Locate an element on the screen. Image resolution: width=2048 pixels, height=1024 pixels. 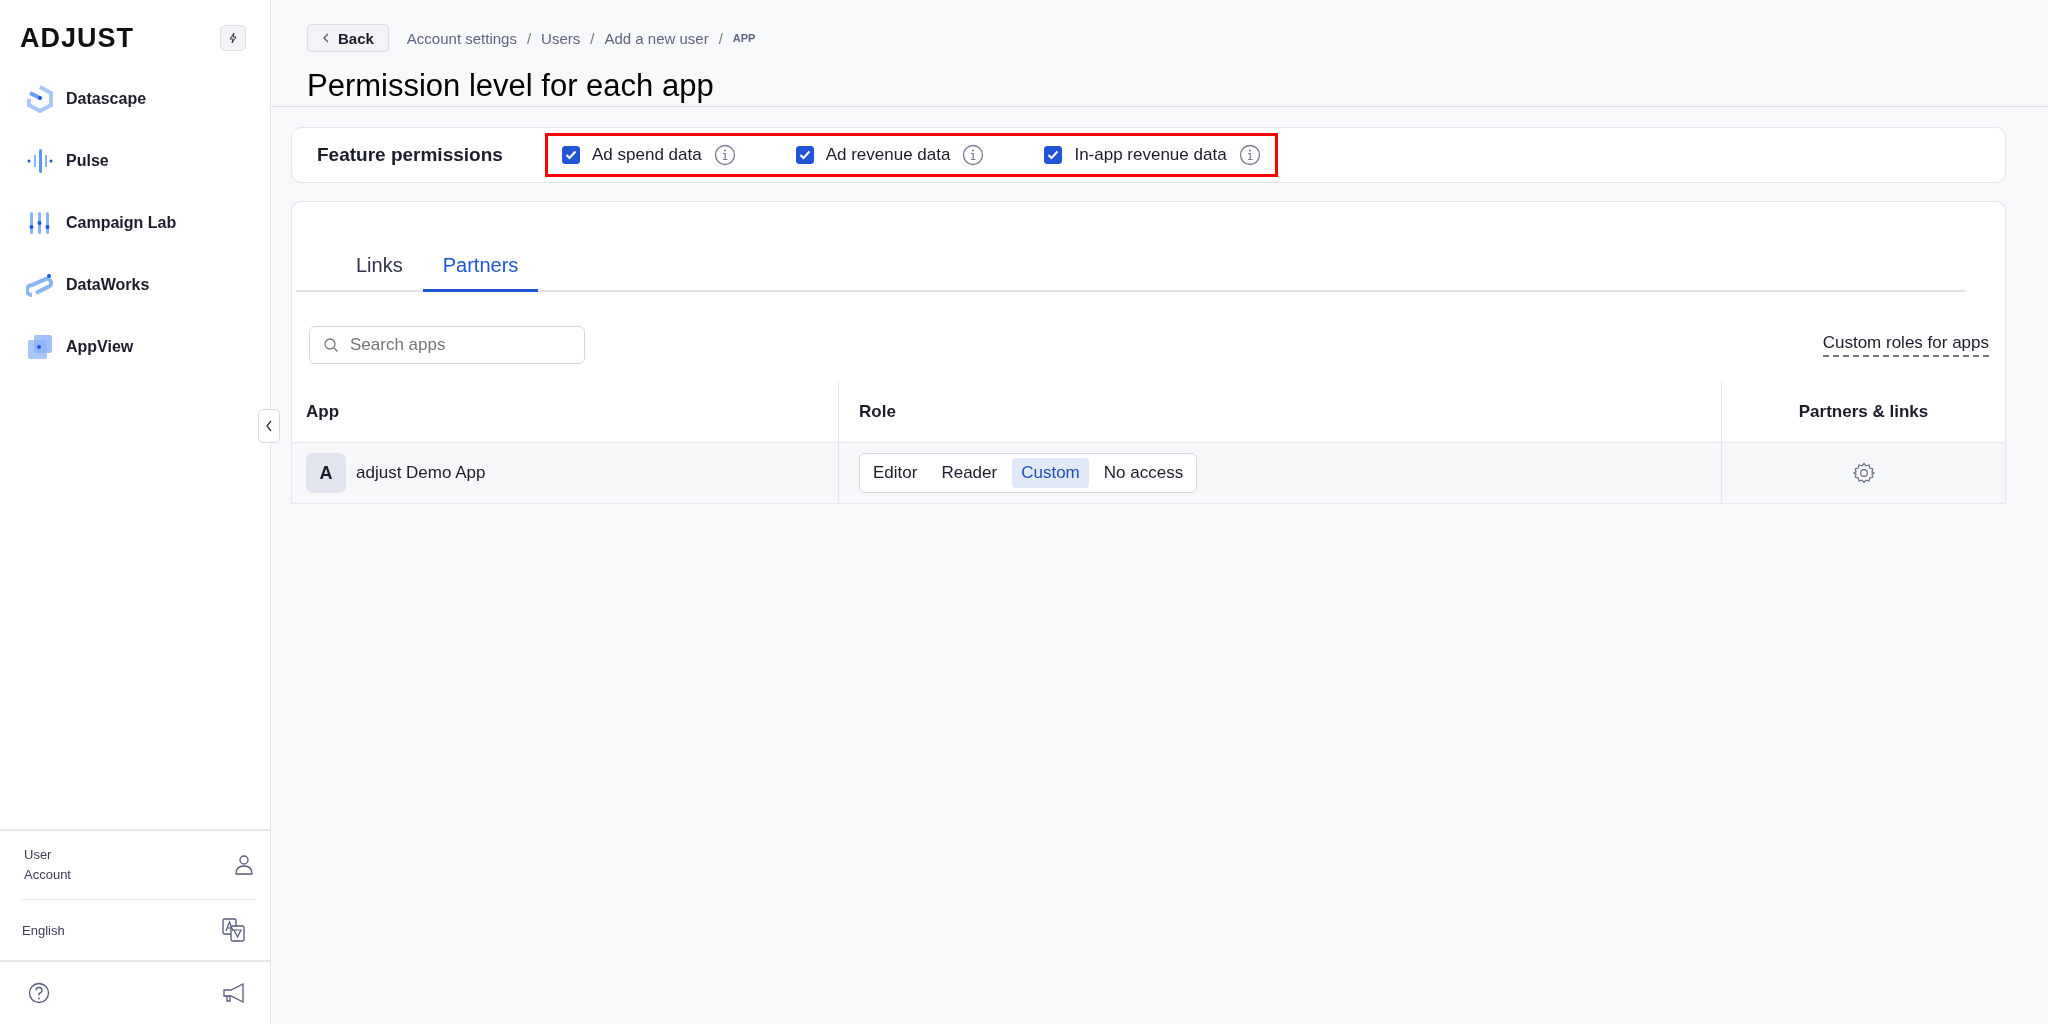
breadcrumb-link: Users is located at coordinates (561, 38).